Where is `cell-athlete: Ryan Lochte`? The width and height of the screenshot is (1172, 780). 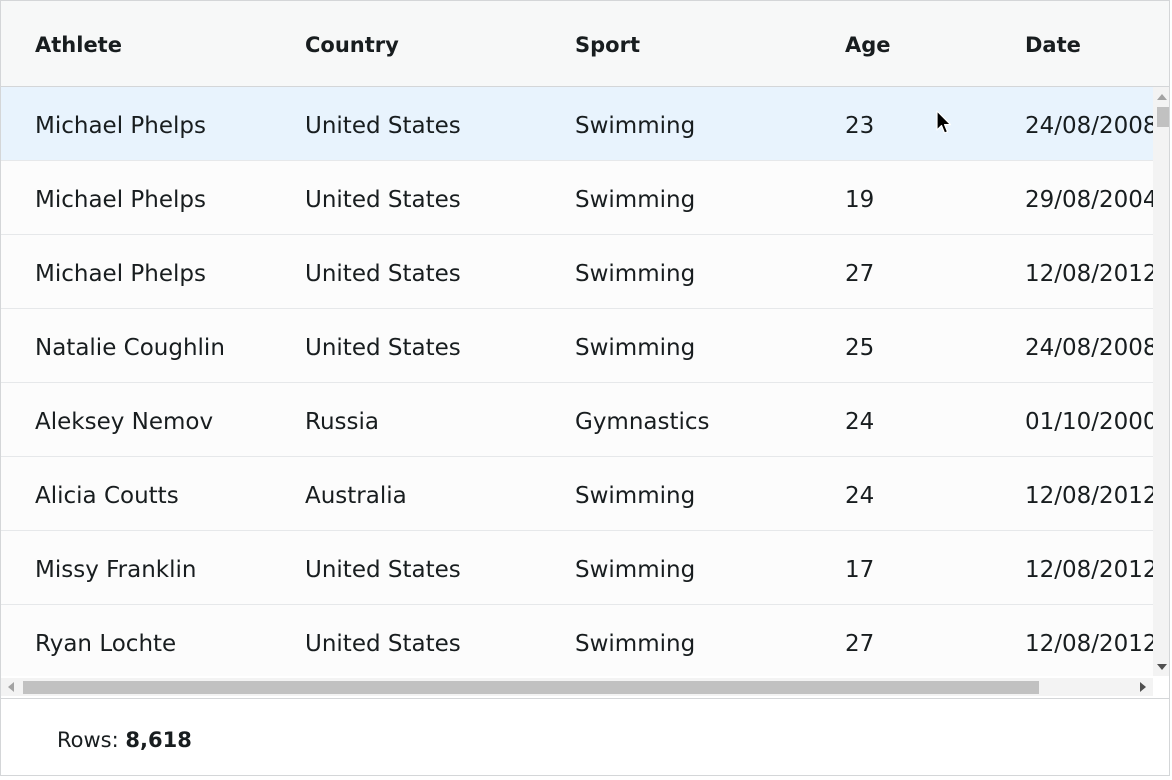 cell-athlete: Ryan Lochte is located at coordinates (160, 640).